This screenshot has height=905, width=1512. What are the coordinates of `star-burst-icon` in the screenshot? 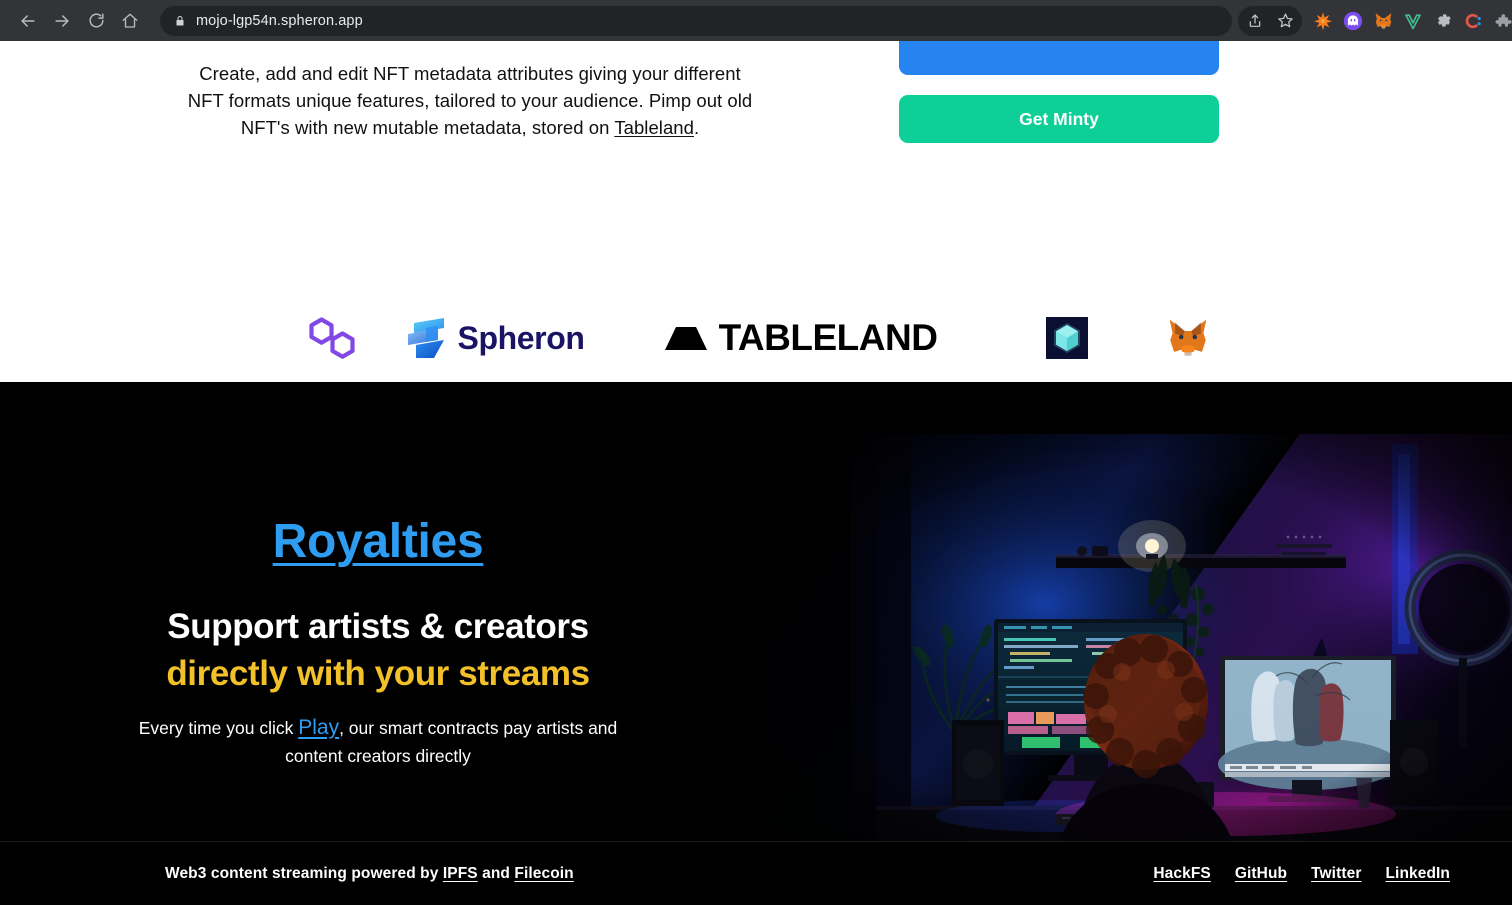 It's located at (1323, 21).